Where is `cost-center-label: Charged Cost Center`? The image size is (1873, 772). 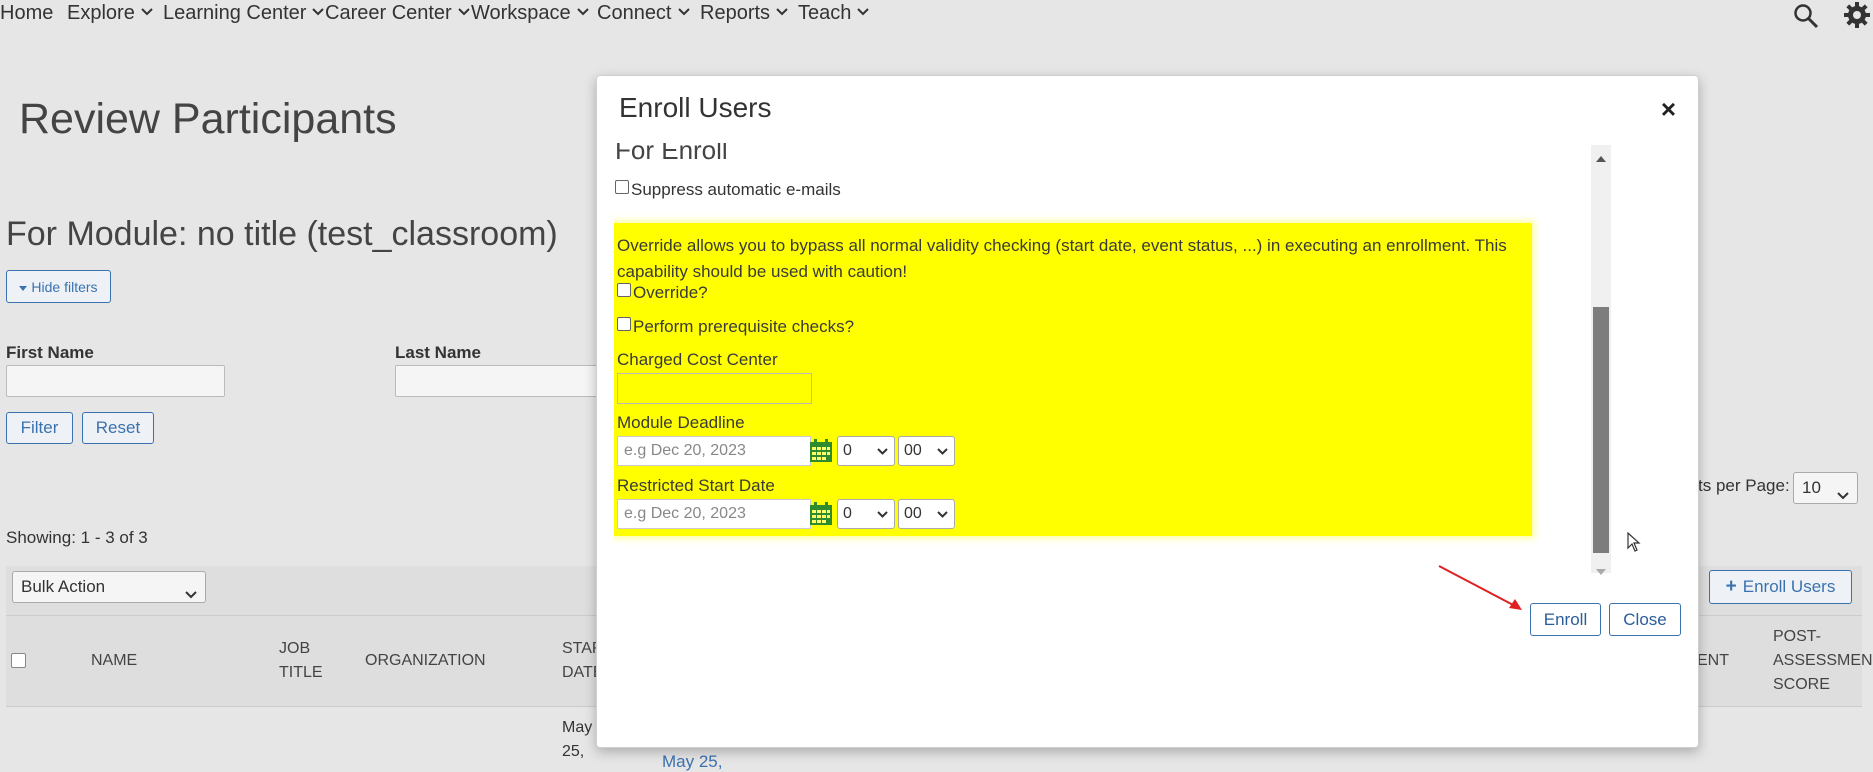
cost-center-label: Charged Cost Center is located at coordinates (697, 359).